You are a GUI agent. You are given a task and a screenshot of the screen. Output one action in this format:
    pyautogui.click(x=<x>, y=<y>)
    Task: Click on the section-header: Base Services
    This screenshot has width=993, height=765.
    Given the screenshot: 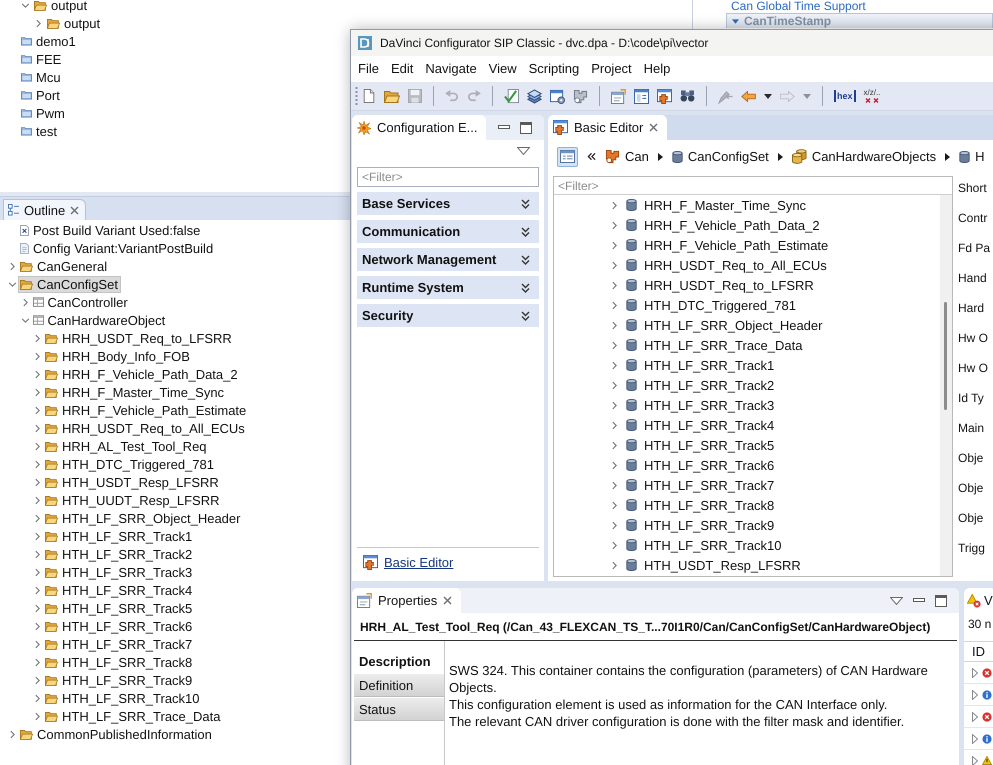 What is the action you would take?
    pyautogui.click(x=448, y=203)
    